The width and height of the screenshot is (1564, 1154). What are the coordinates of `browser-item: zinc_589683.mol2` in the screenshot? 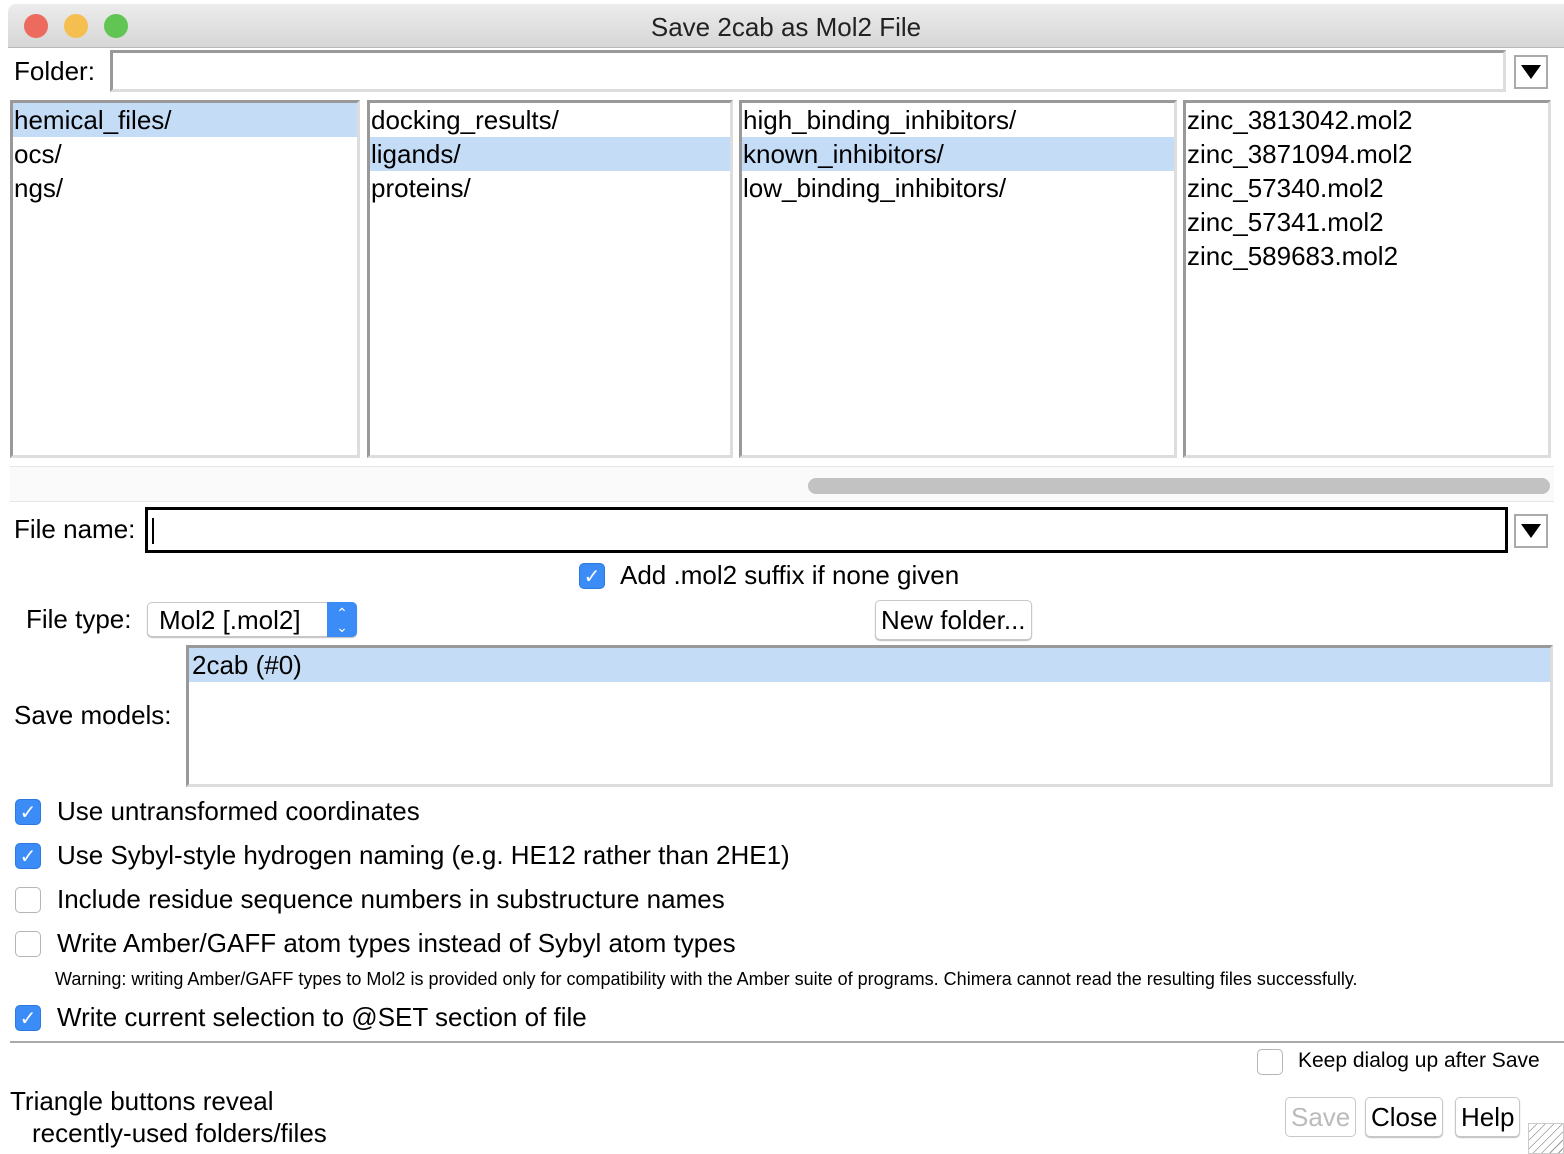 It's located at (1367, 256).